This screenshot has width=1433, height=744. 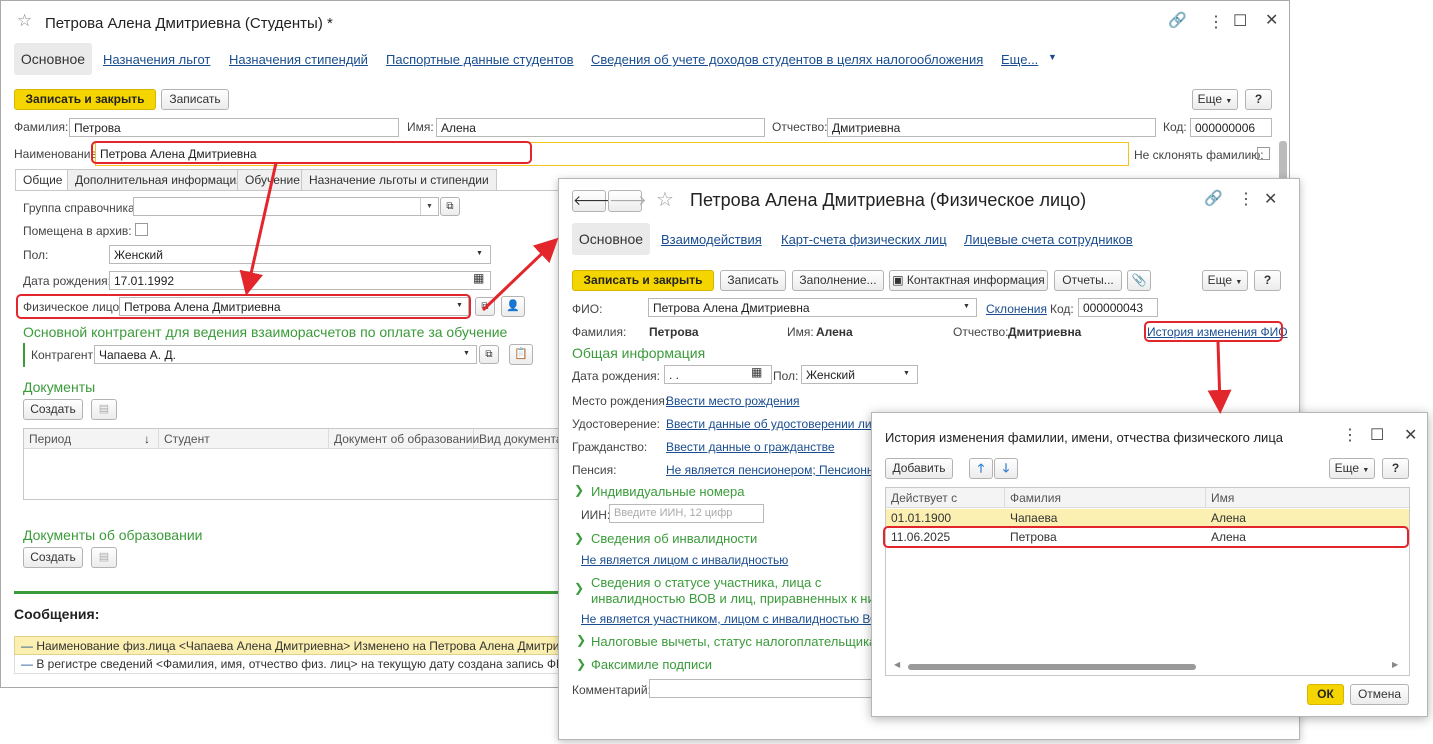 What do you see at coordinates (1231, 127) in the screenshot?
I see `kod-field: 000000006` at bounding box center [1231, 127].